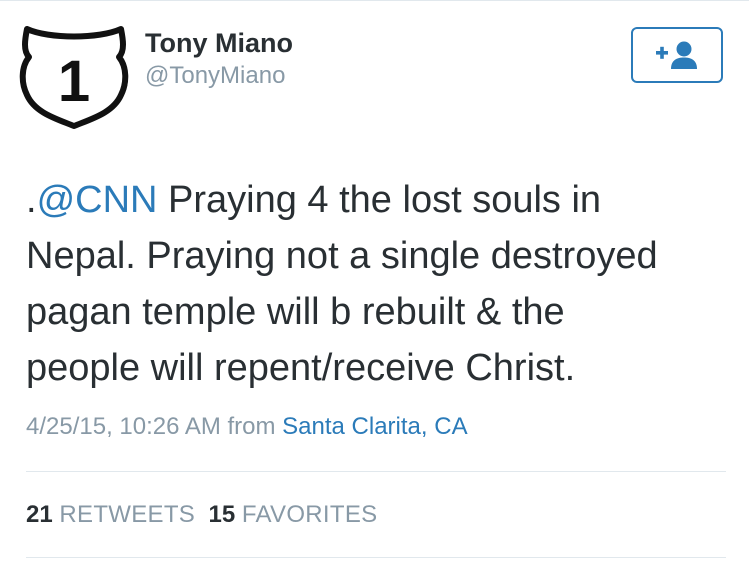 The width and height of the screenshot is (749, 561). Describe the element at coordinates (123, 426) in the screenshot. I see `tweet-timestamp: 4/25/15, 10:26 AM` at that location.